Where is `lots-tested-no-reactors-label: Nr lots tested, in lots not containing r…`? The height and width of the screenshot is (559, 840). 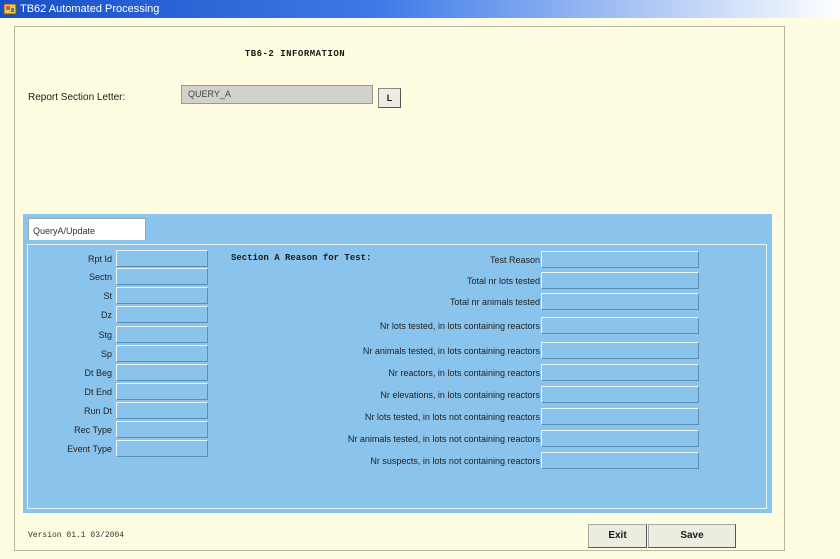 lots-tested-no-reactors-label: Nr lots tested, in lots not containing r… is located at coordinates (452, 417).